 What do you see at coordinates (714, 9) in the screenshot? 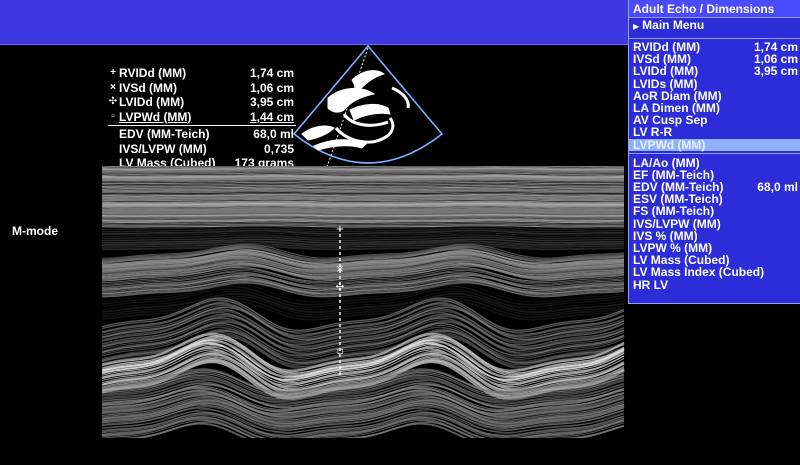
I see `menu-title: Adult Echo / Dimensions` at bounding box center [714, 9].